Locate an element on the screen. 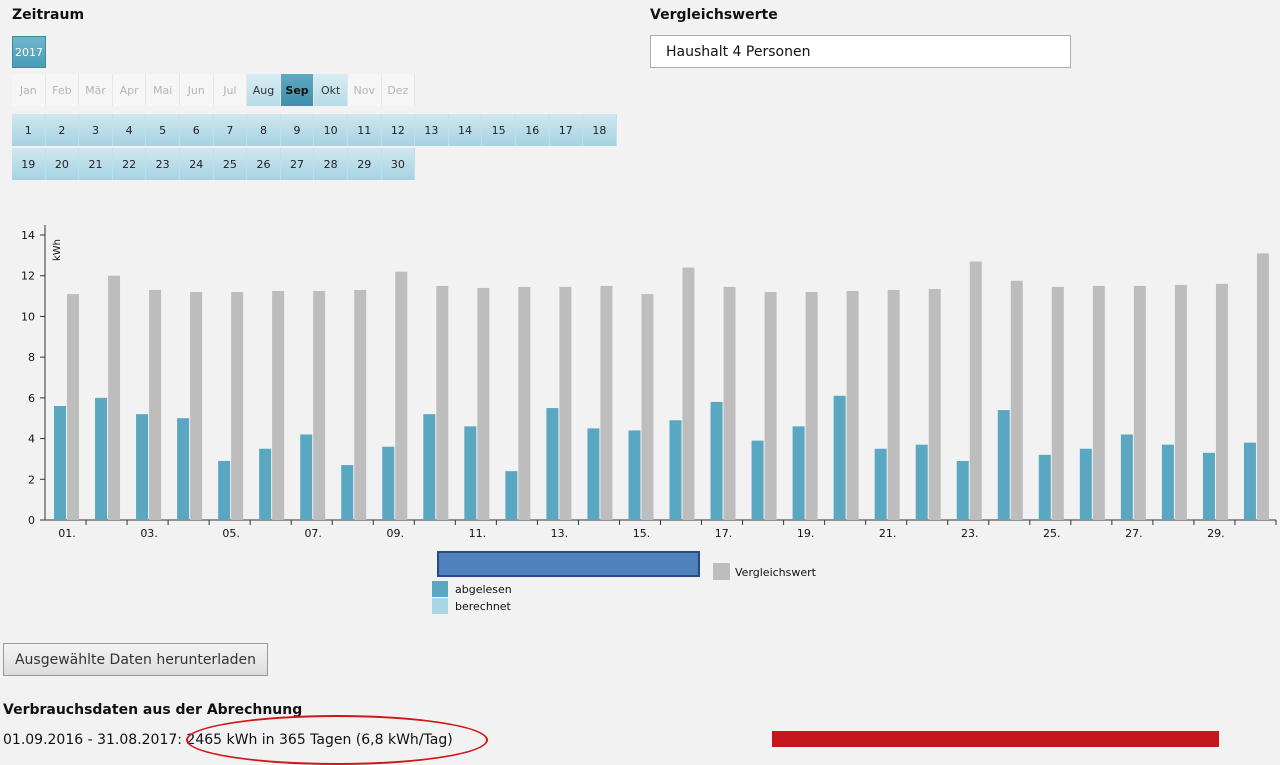 The height and width of the screenshot is (765, 1280). x-tick-label: 29. is located at coordinates (1216, 533).